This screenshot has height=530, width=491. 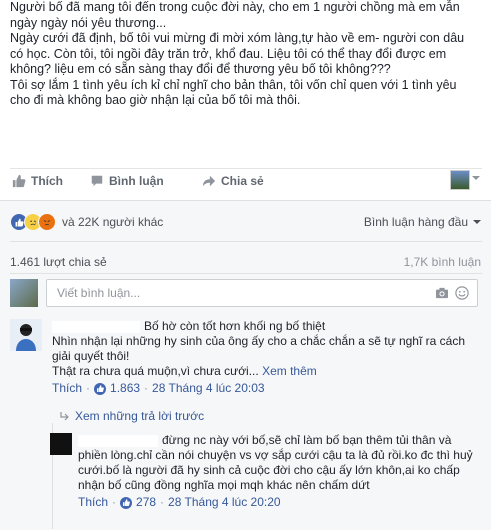 What do you see at coordinates (58, 262) in the screenshot?
I see `share-count: 1.461 lượt chia sẻ` at bounding box center [58, 262].